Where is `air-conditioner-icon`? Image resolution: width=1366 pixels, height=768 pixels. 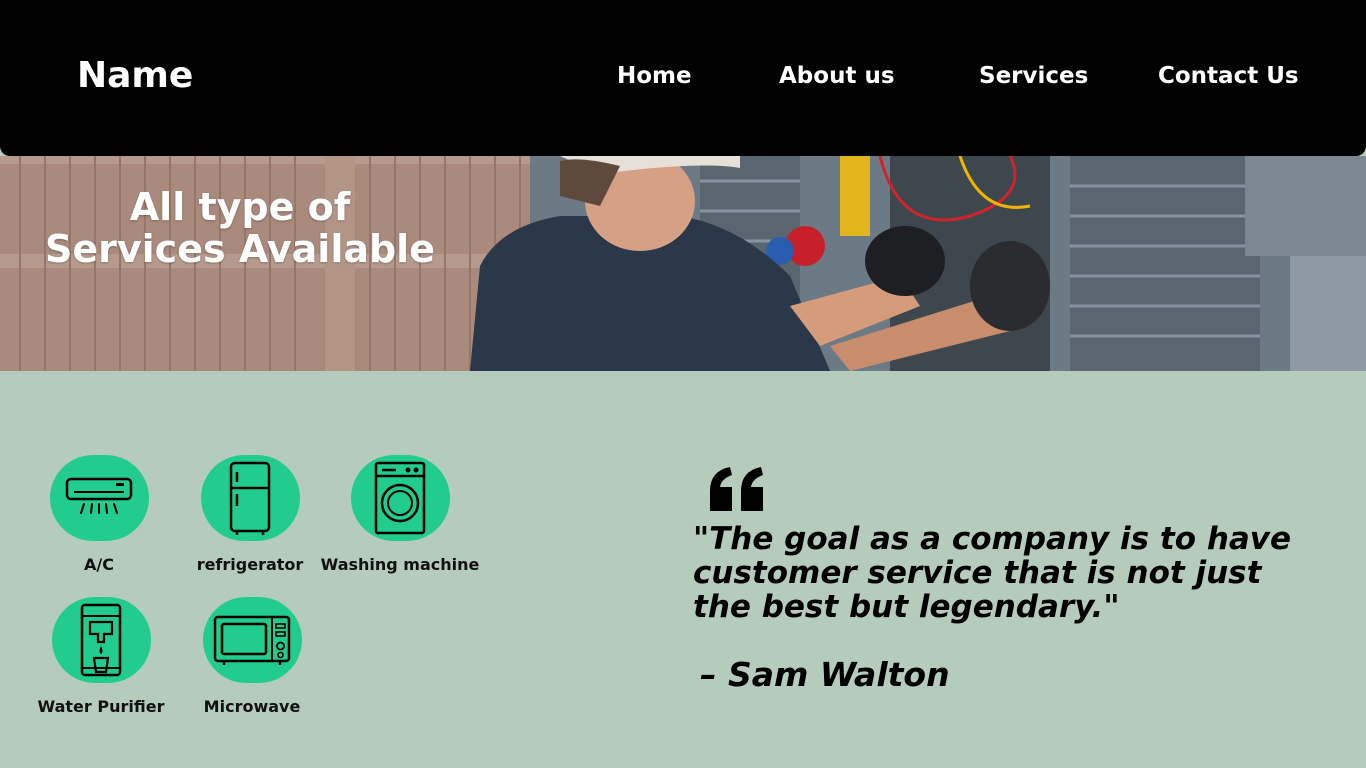 air-conditioner-icon is located at coordinates (99, 495).